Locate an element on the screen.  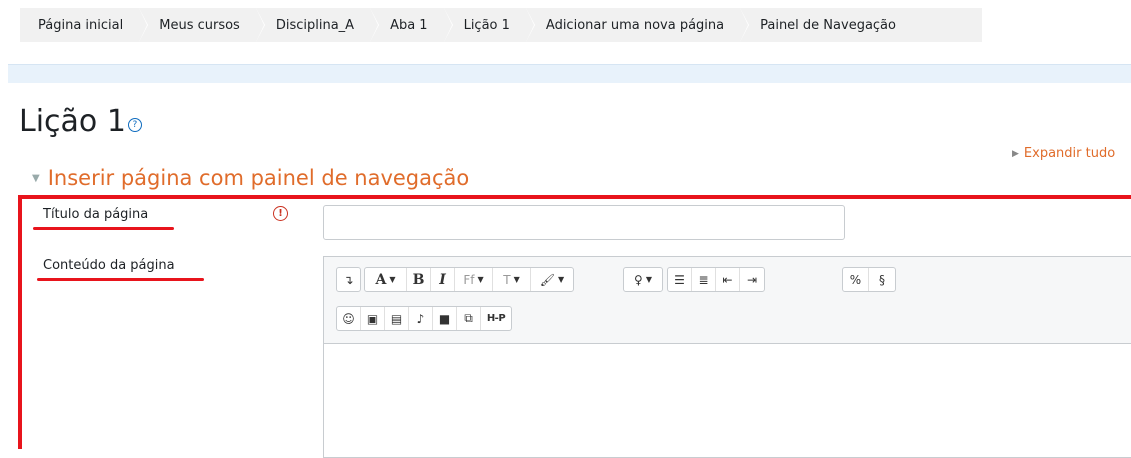
annotation-box-top is located at coordinates (575, 197).